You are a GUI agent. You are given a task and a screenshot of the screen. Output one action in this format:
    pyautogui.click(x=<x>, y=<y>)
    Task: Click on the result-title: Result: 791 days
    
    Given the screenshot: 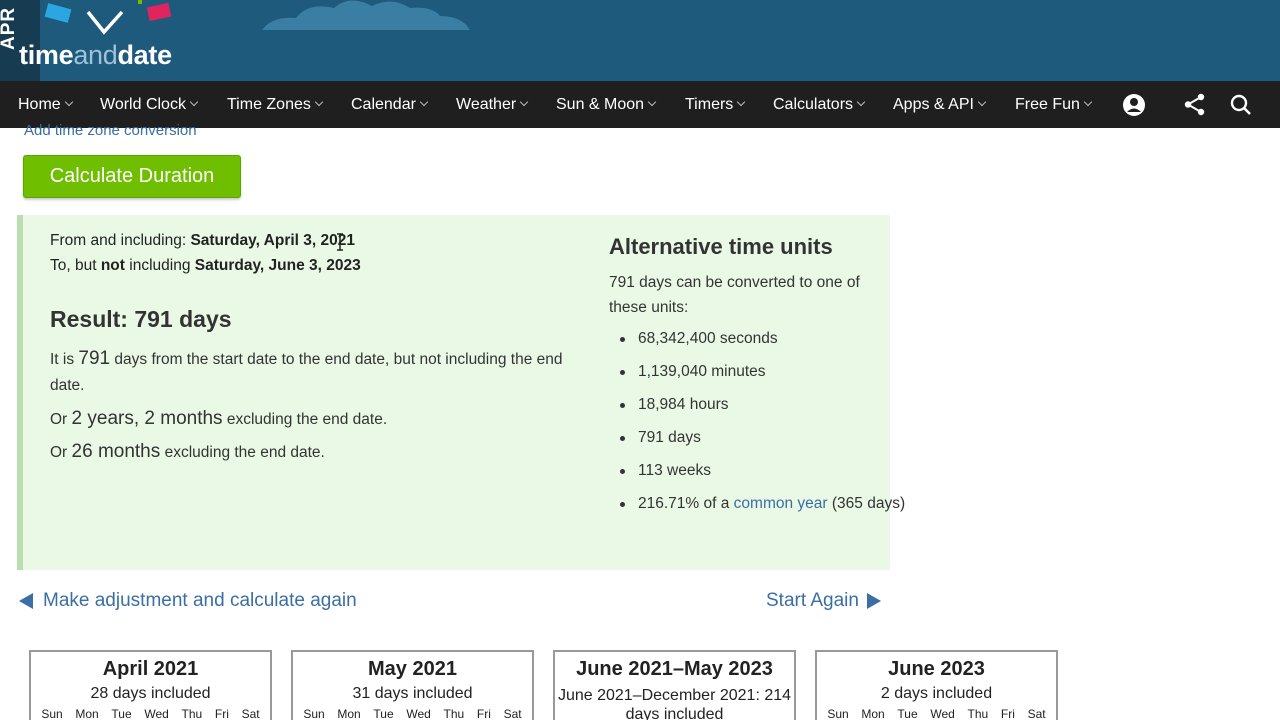 What is the action you would take?
    pyautogui.click(x=141, y=319)
    